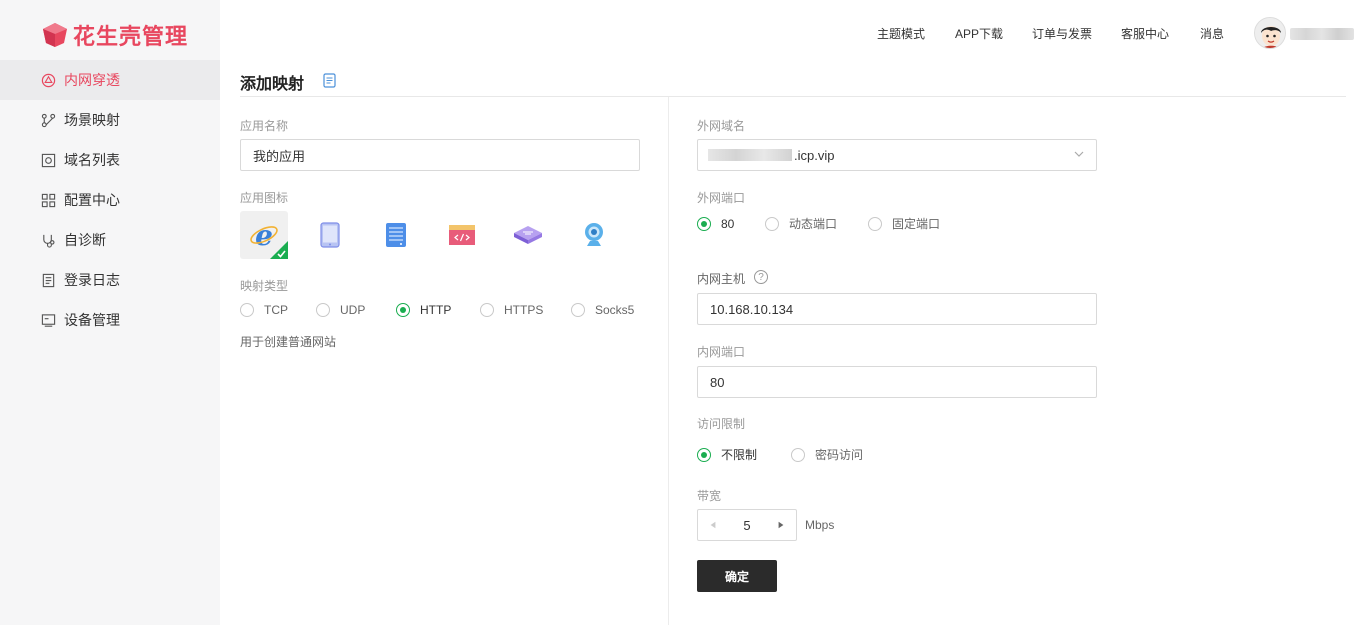  What do you see at coordinates (897, 155) in the screenshot?
I see `external-domain-select: .icp.vip` at bounding box center [897, 155].